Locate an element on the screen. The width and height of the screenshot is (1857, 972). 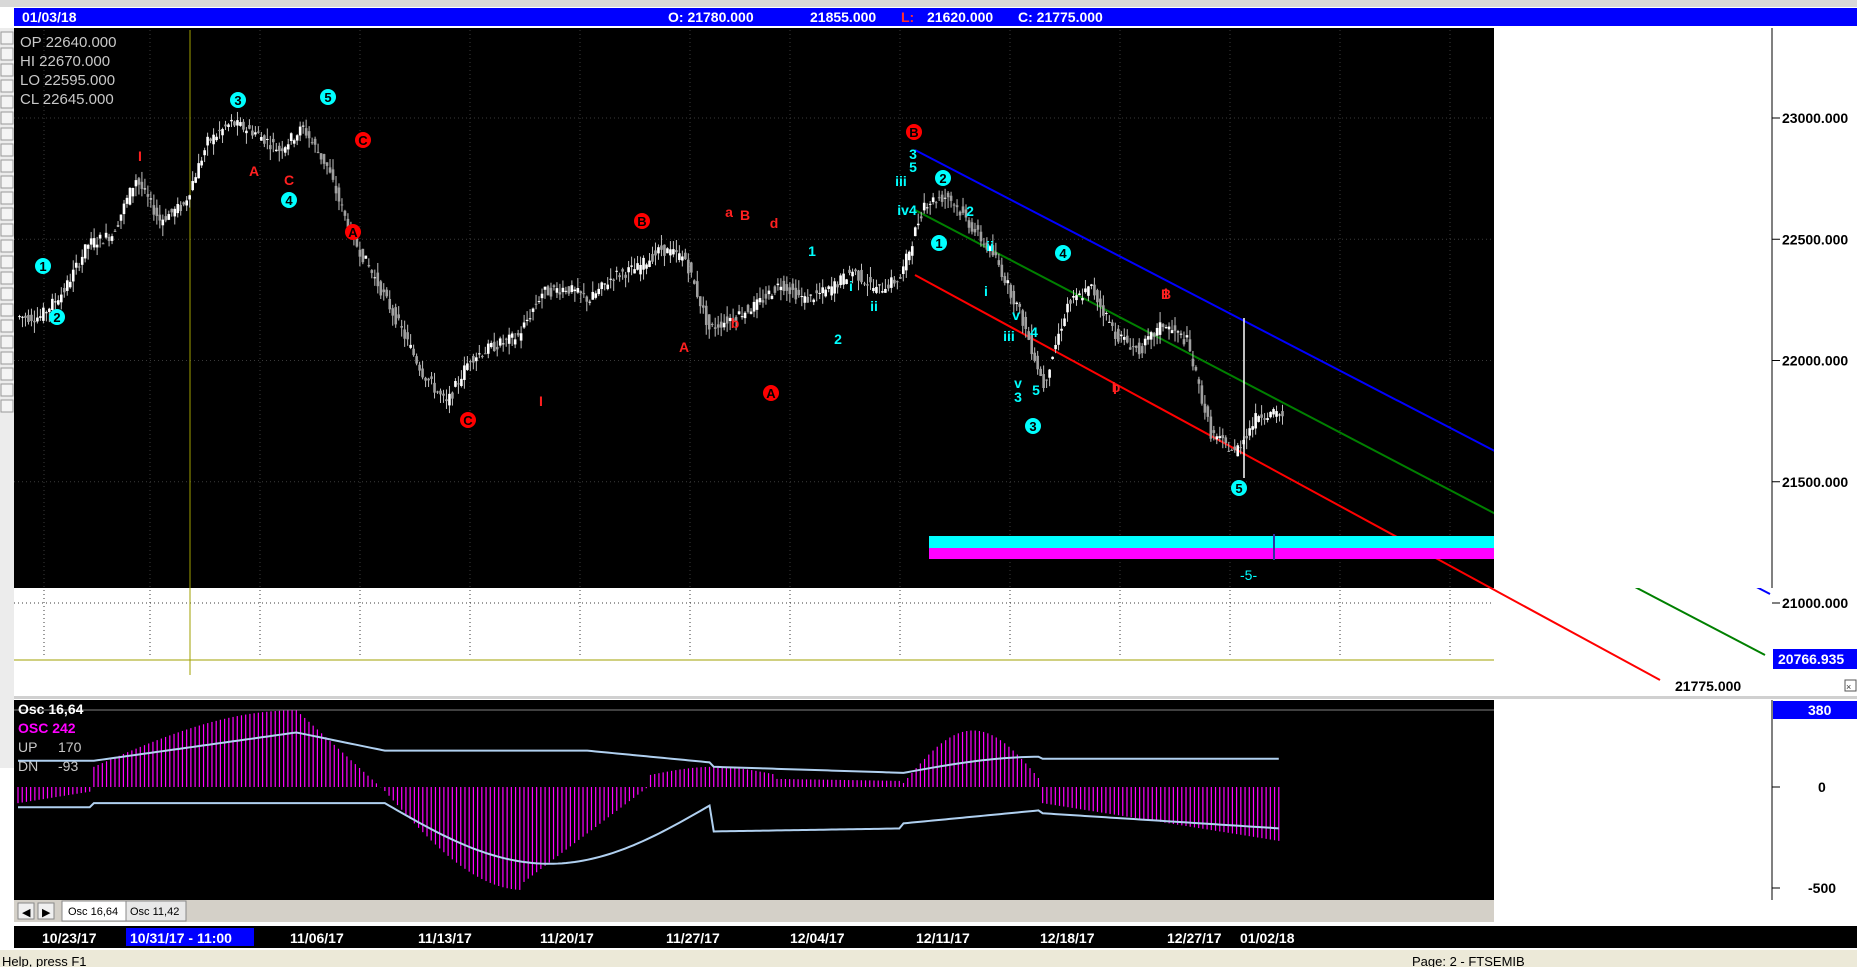
osc-dn-value: -93 is located at coordinates (68, 766).